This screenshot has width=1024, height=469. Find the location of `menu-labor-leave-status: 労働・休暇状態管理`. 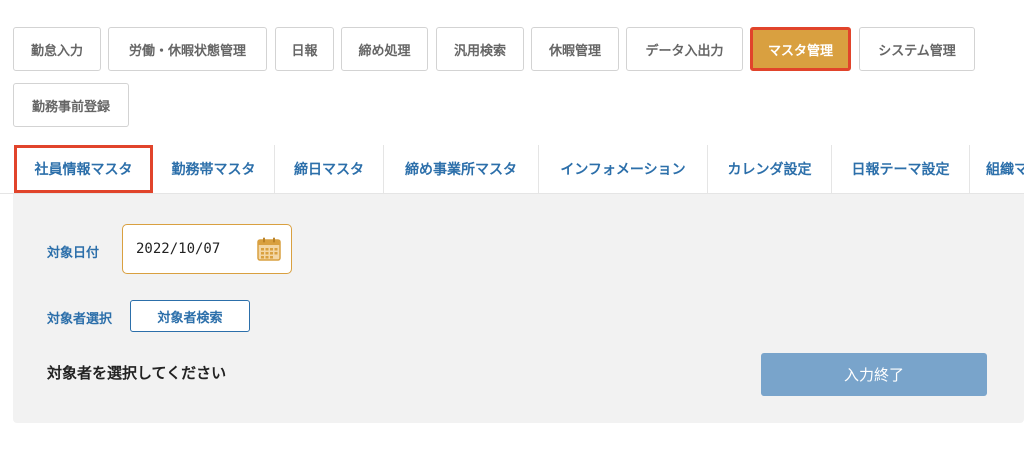

menu-labor-leave-status: 労働・休暇状態管理 is located at coordinates (187, 49).